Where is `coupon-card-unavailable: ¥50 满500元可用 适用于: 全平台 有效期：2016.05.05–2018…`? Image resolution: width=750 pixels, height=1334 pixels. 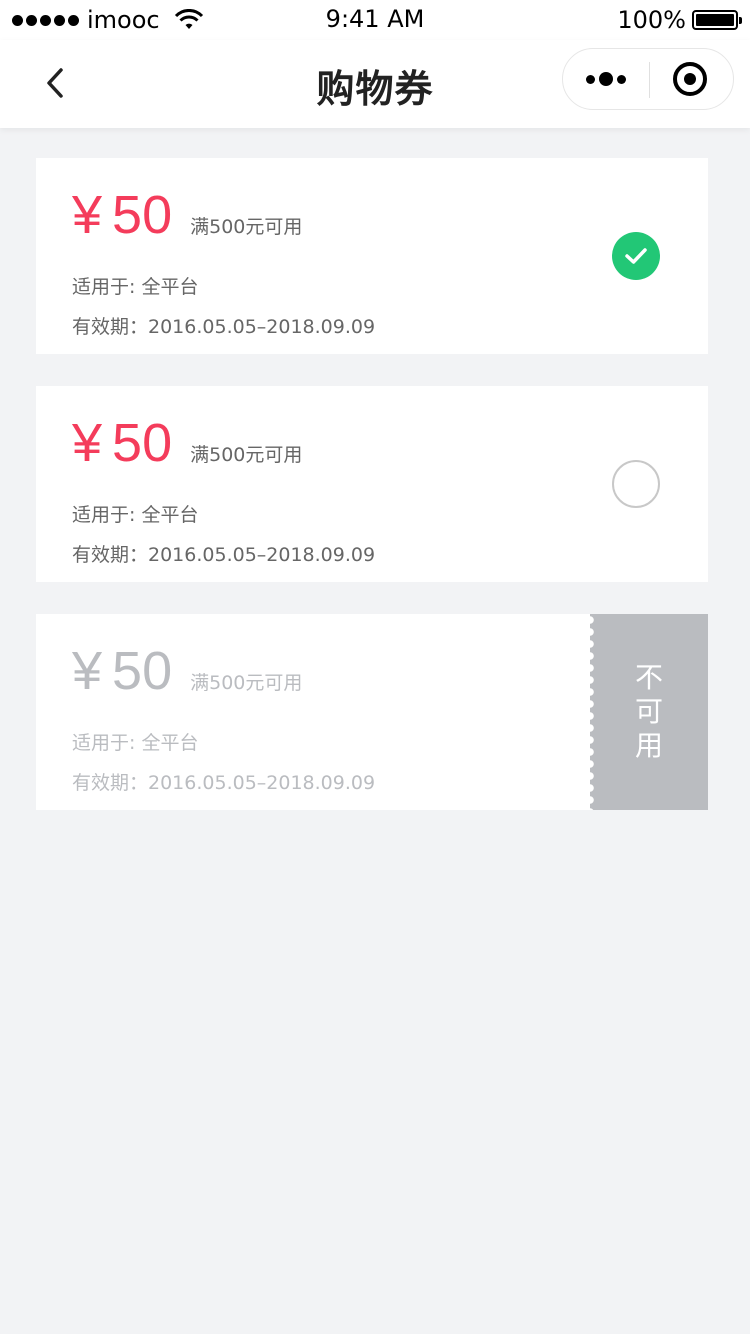
coupon-card-unavailable: ¥50 满500元可用 适用于: 全平台 有效期：2016.05.05–2018… is located at coordinates (372, 712).